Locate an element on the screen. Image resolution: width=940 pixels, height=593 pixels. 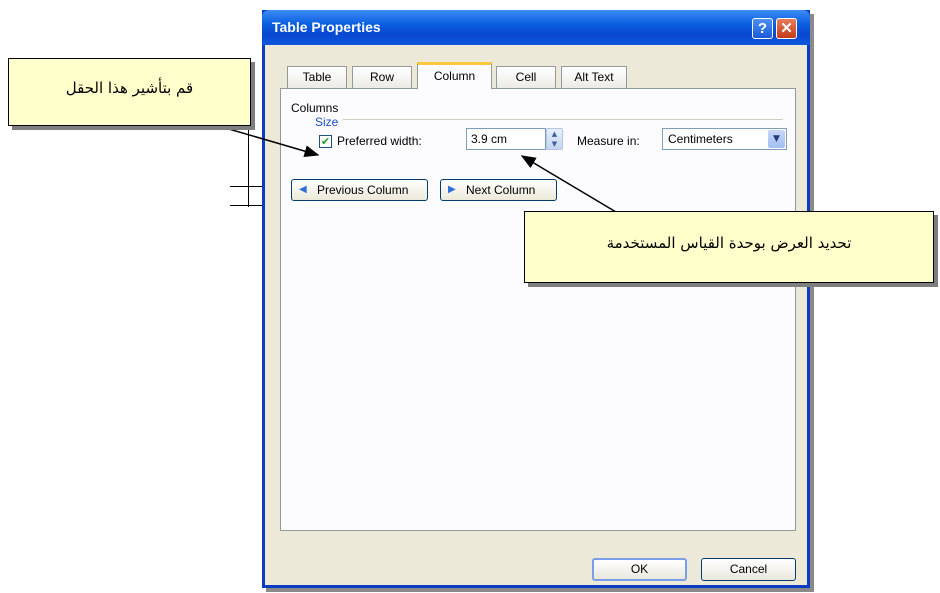
cancel-button: Cancel is located at coordinates (748, 569).